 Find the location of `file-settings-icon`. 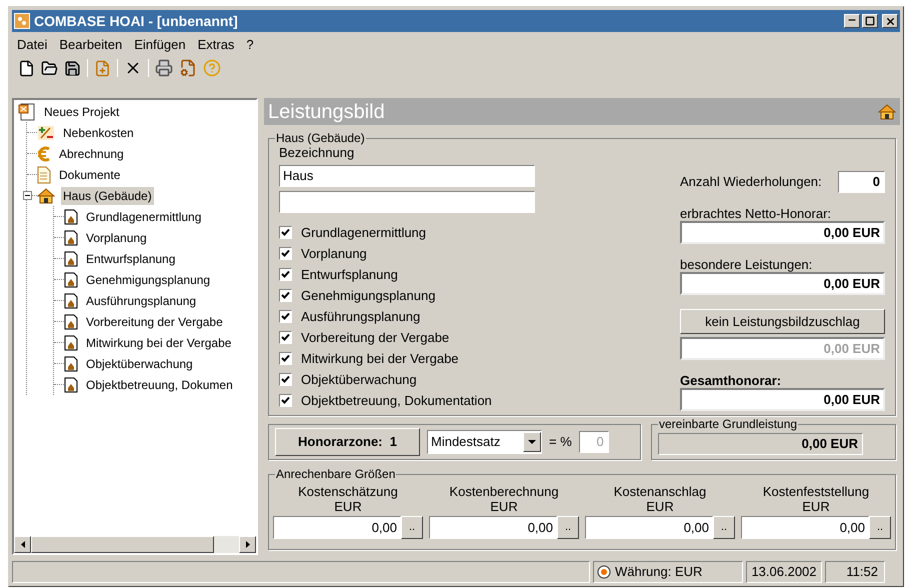

file-settings-icon is located at coordinates (188, 68).